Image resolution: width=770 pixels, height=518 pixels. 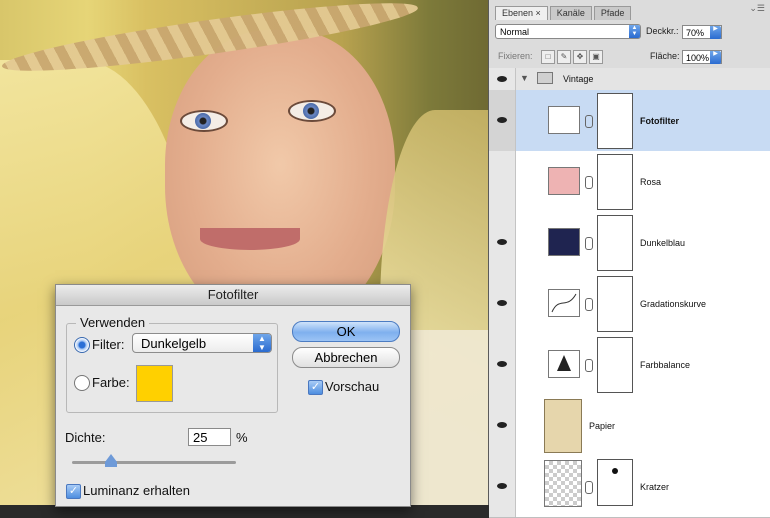 I want to click on lock-label: Fixieren:, so click(x=515, y=56).